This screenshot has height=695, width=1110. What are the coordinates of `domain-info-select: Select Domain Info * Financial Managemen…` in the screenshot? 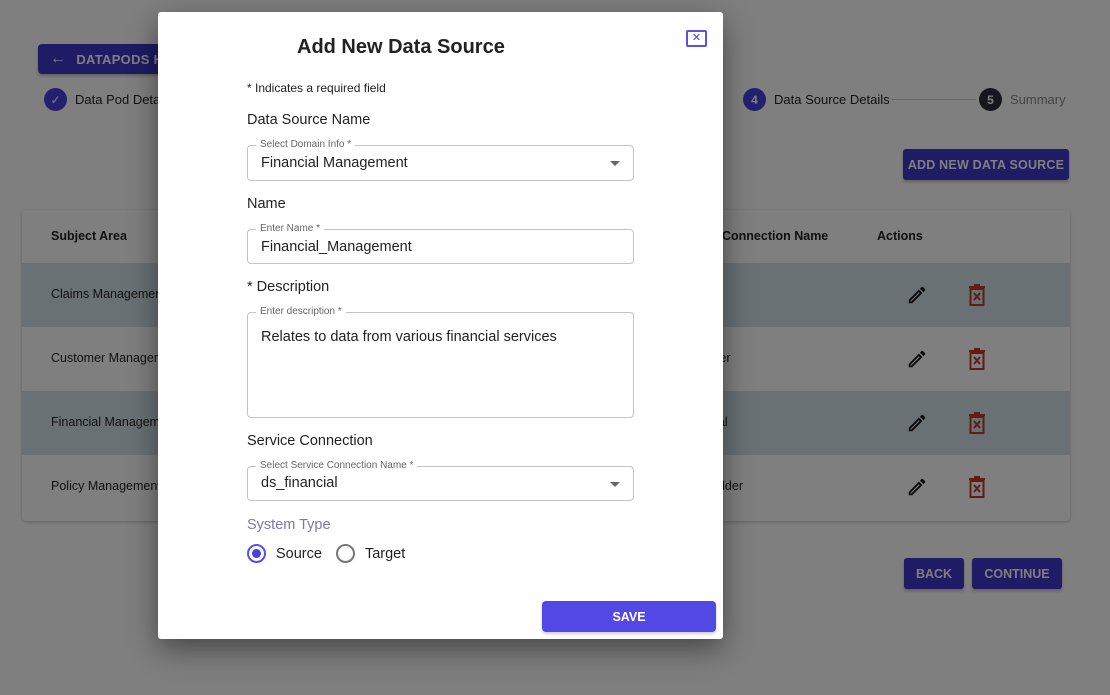 It's located at (440, 160).